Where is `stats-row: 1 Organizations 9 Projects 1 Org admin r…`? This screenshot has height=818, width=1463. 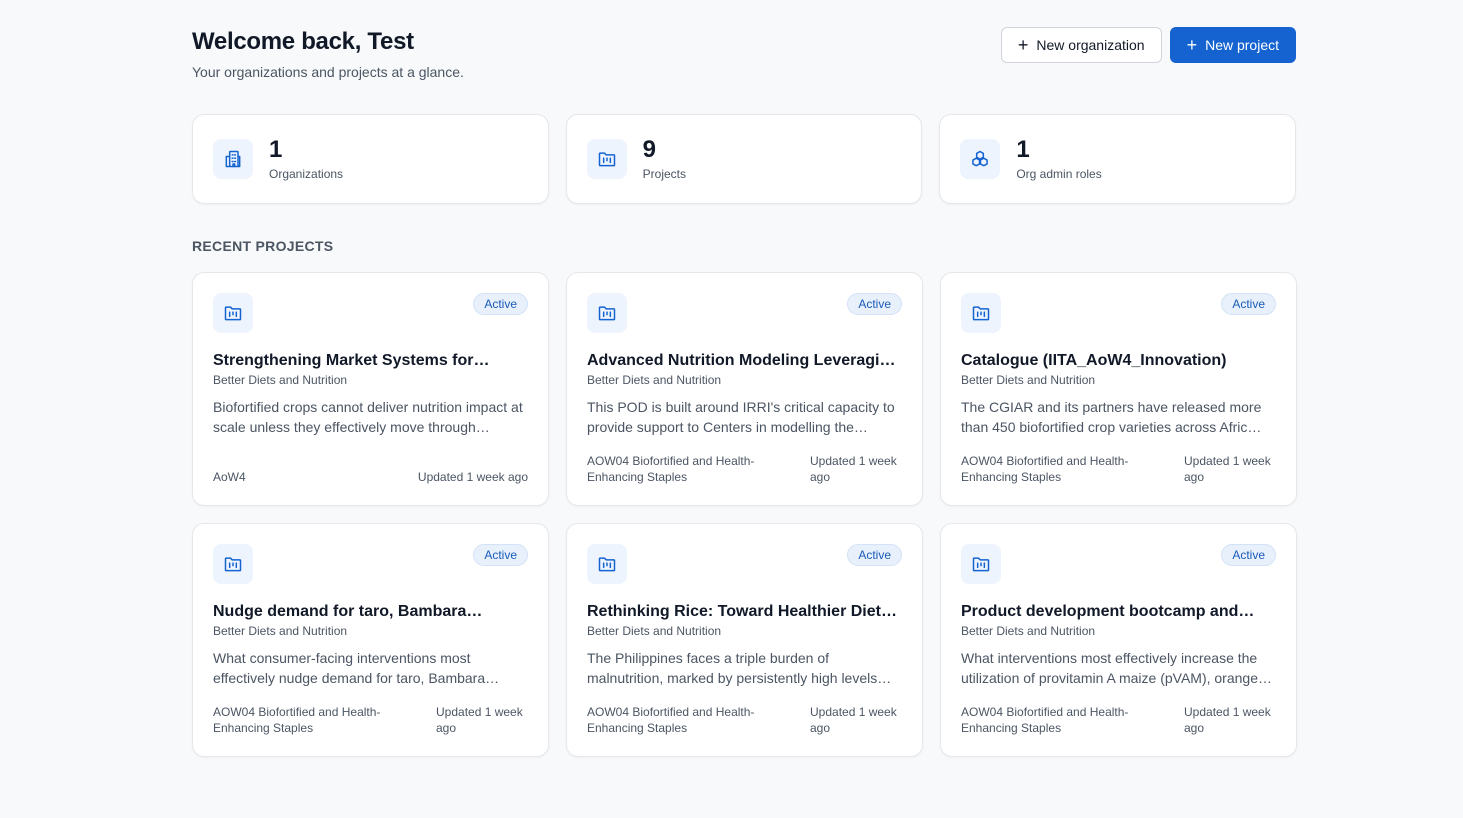 stats-row: 1 Organizations 9 Projects 1 Org admin r… is located at coordinates (744, 159).